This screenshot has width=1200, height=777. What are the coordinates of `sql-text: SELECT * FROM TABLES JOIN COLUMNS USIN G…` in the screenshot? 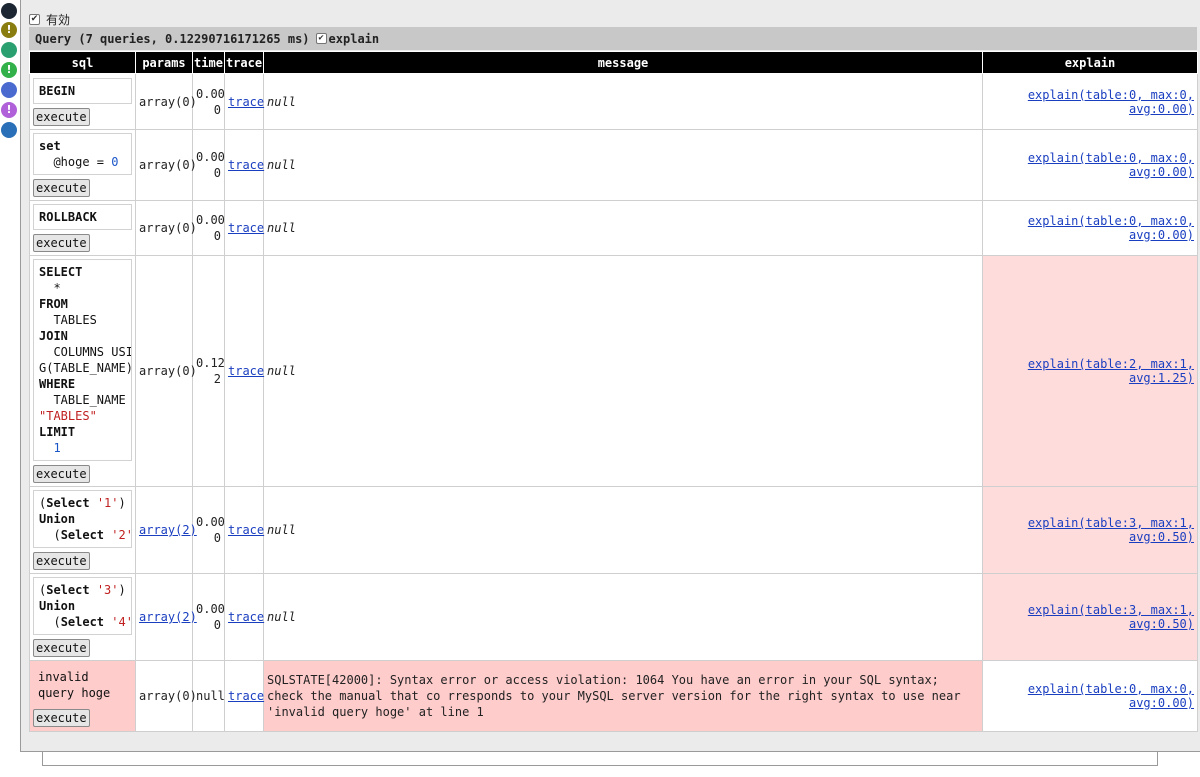 It's located at (82, 360).